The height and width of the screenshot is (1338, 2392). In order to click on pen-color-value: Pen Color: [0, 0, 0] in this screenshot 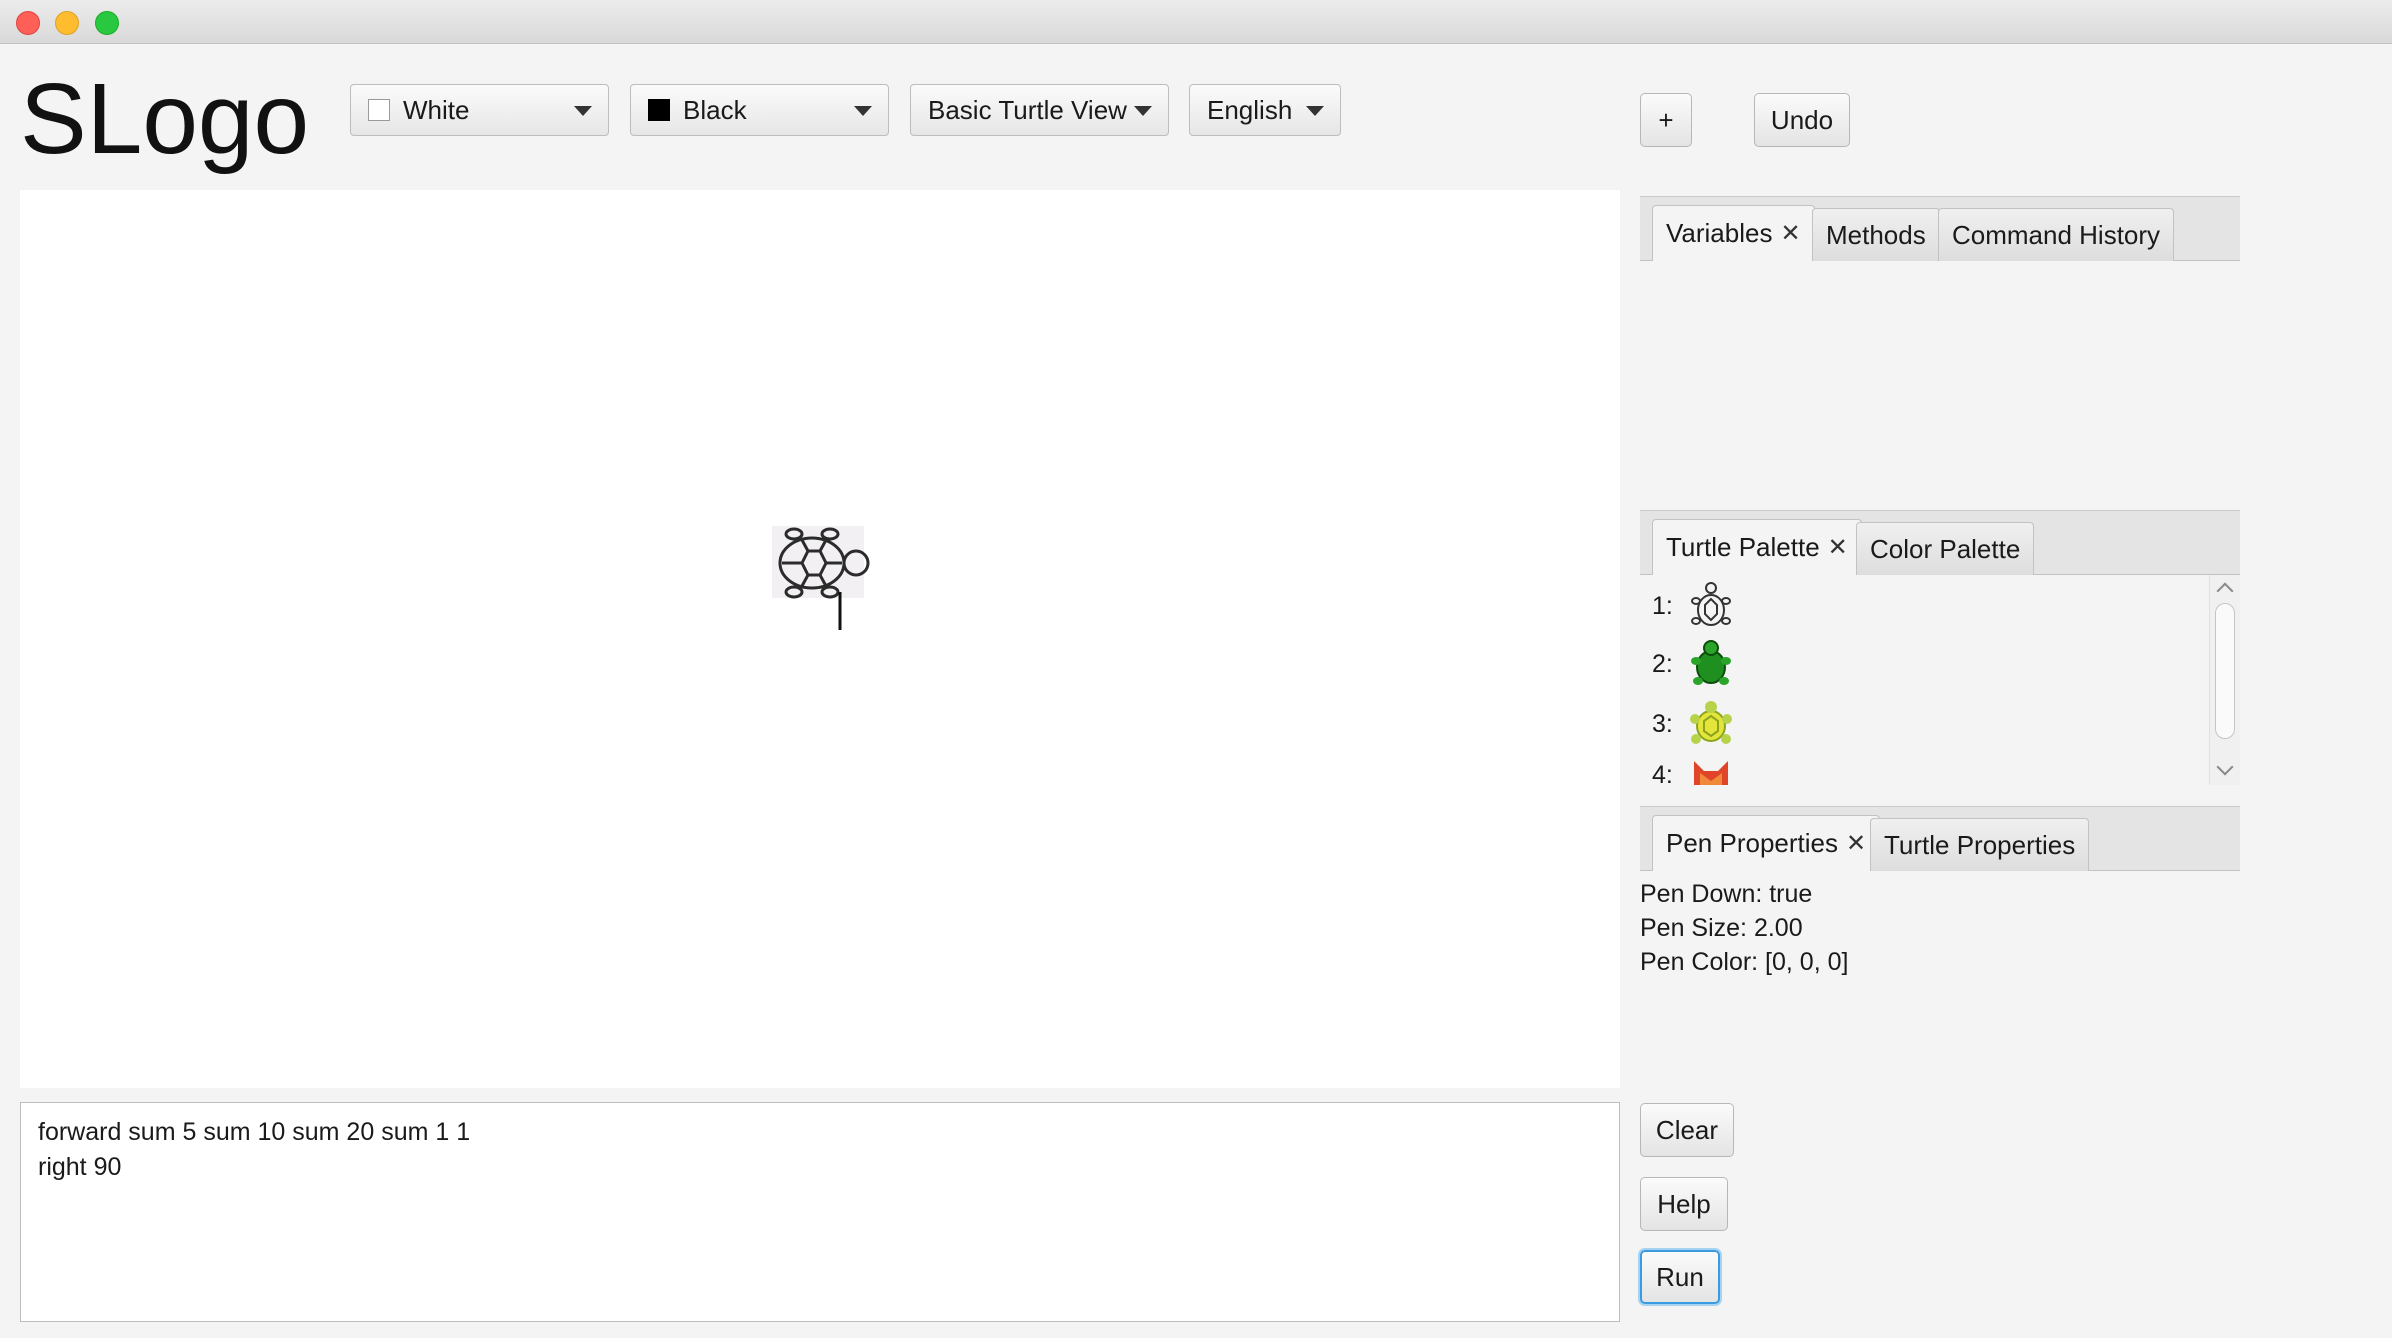, I will do `click(1744, 962)`.